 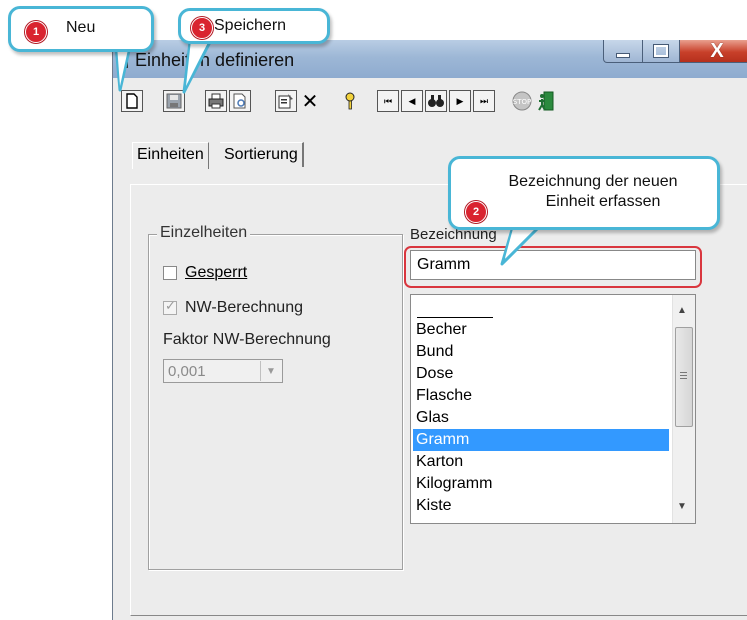 What do you see at coordinates (244, 307) in the screenshot?
I see `nw-berechnung-label: NW-Berechnung` at bounding box center [244, 307].